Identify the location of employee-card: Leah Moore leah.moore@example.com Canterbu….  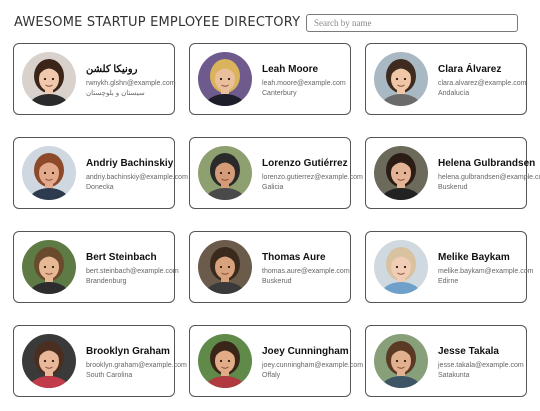
(270, 79).